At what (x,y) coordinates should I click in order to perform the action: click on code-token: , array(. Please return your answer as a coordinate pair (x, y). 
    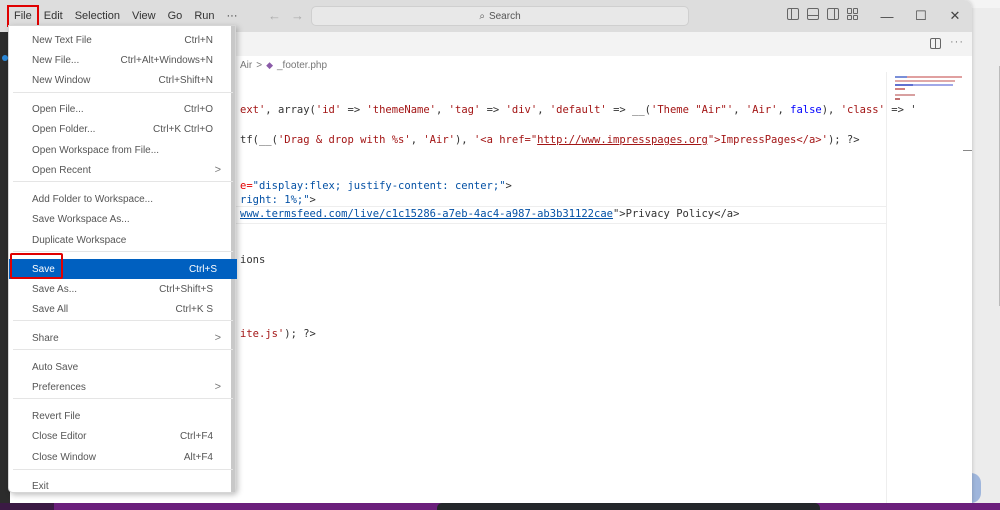
    Looking at the image, I should click on (290, 110).